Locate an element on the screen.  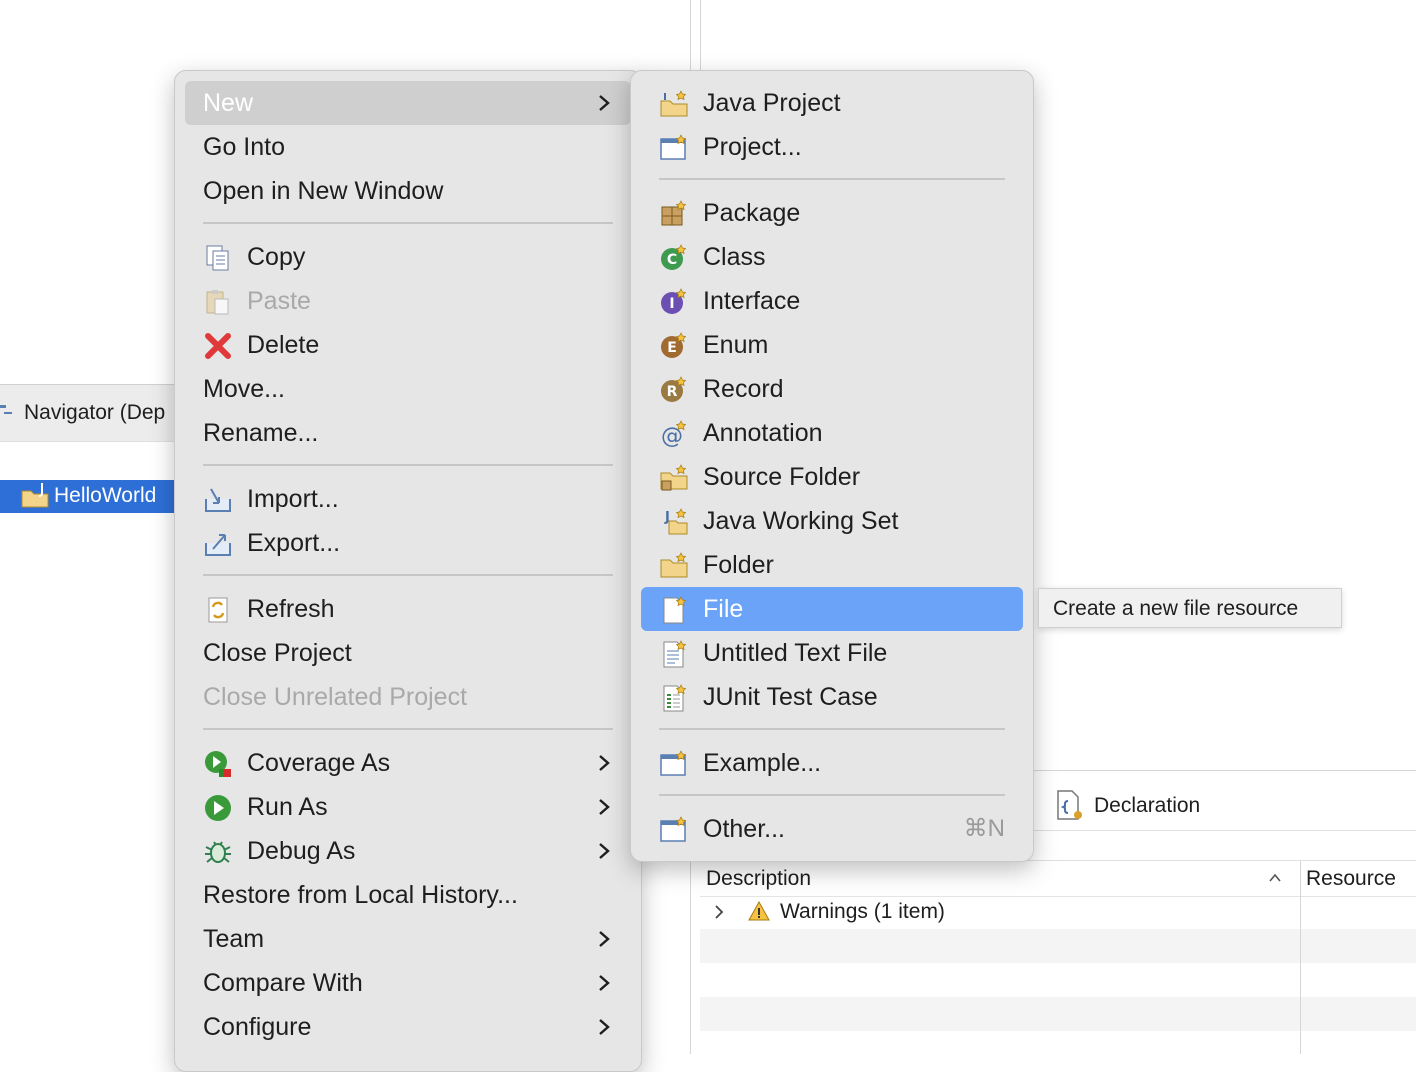
tooltip-text: Create a new file resource is located at coordinates (1176, 608).